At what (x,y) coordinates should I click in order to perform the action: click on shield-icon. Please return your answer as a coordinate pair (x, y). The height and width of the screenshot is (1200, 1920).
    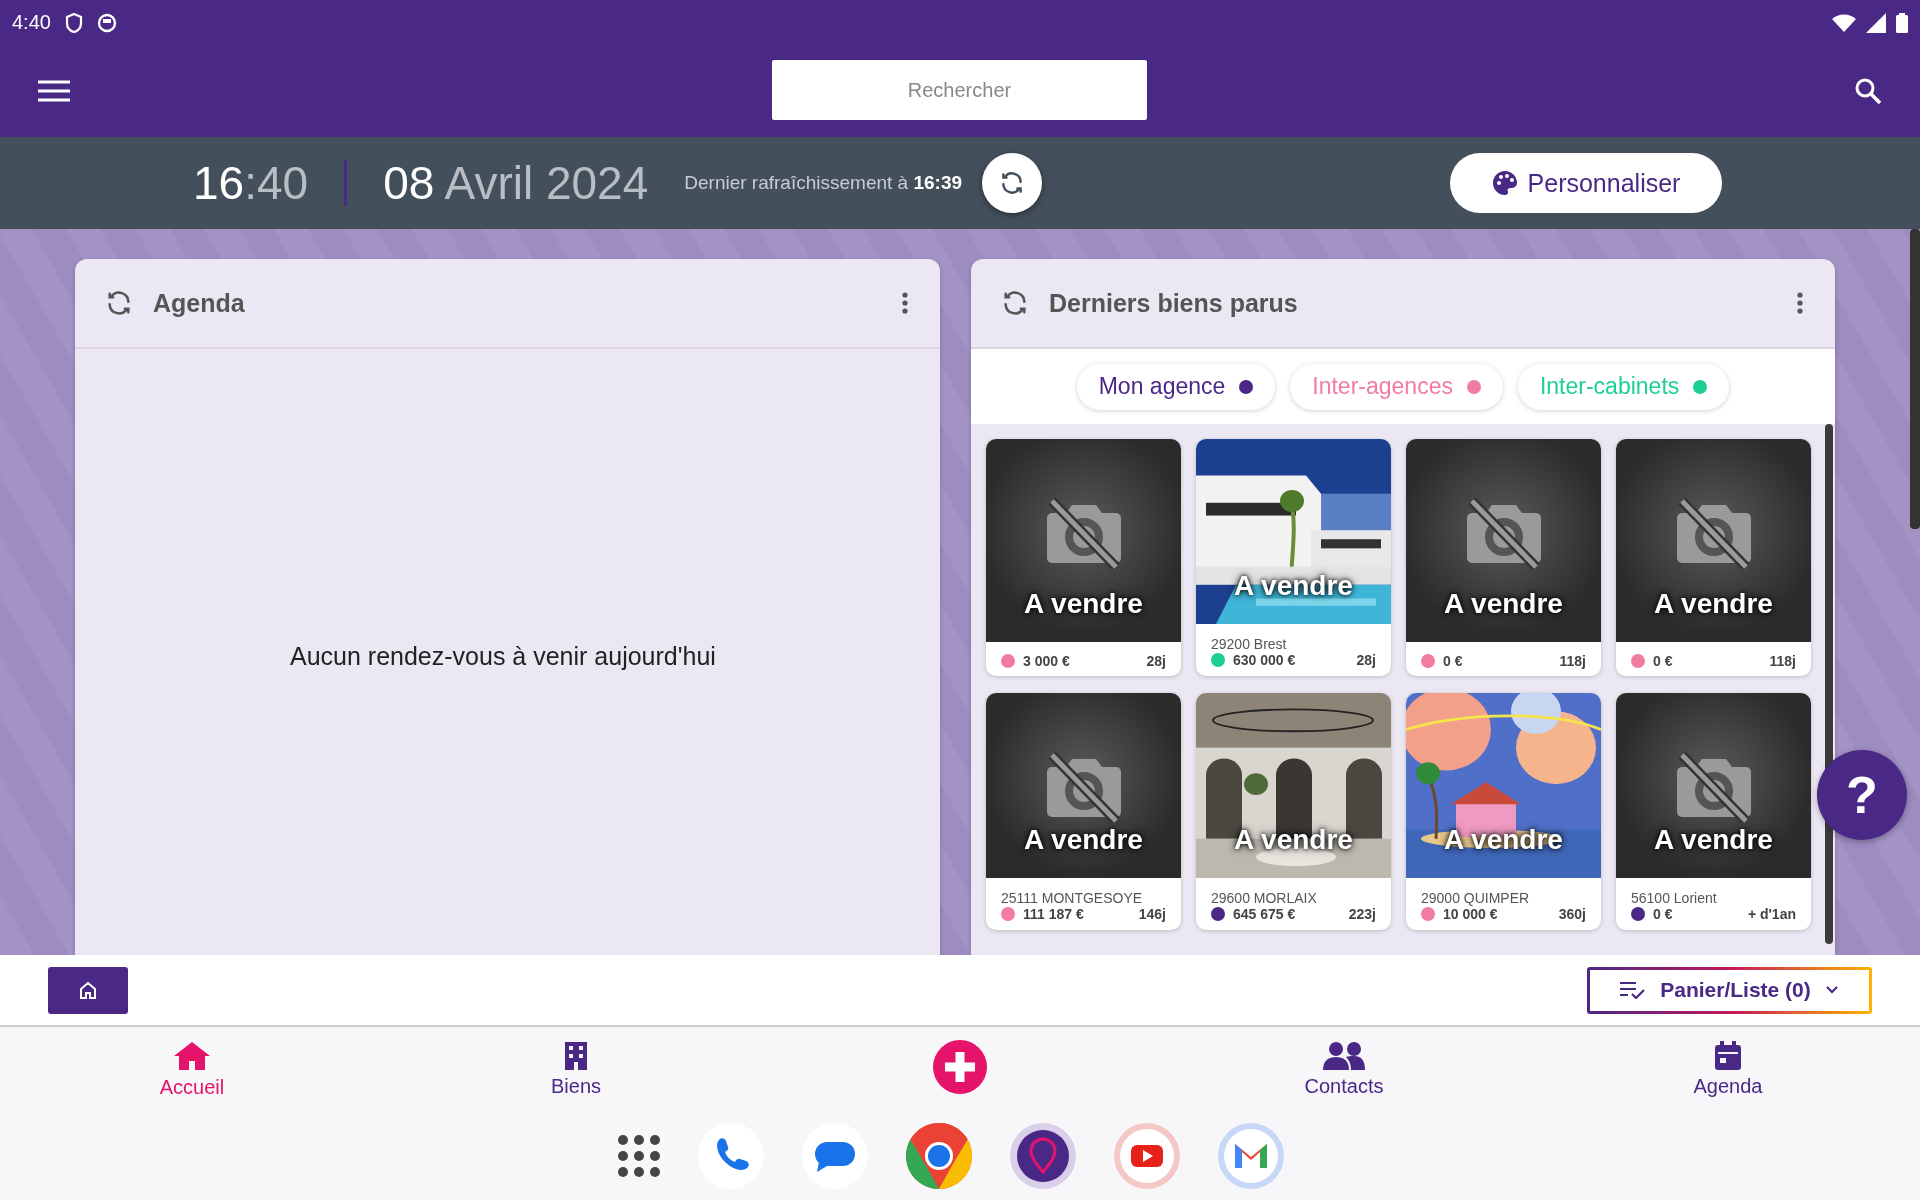
    Looking at the image, I should click on (73, 22).